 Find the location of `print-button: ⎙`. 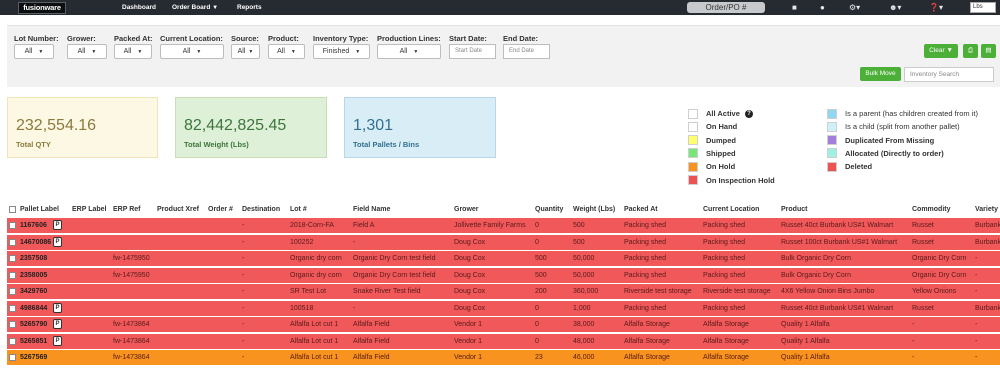

print-button: ⎙ is located at coordinates (970, 51).